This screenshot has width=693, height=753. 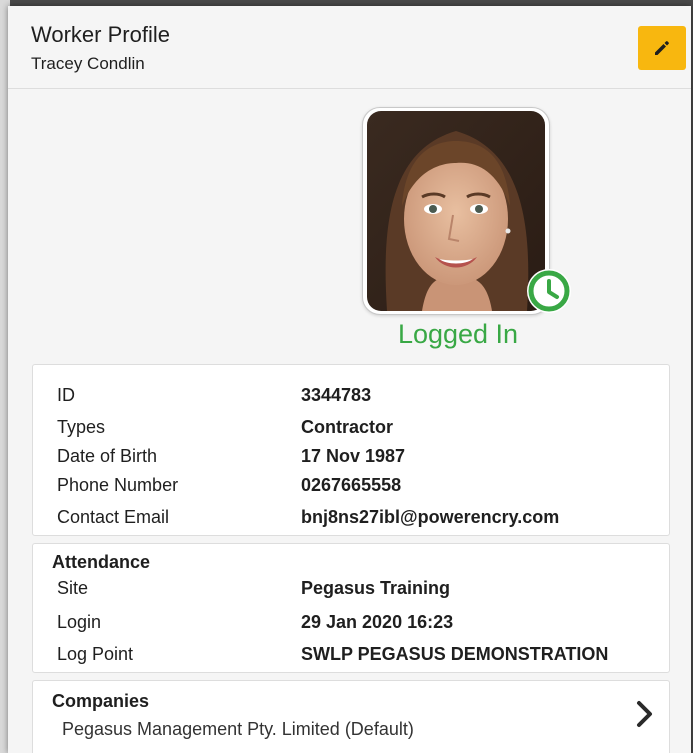 I want to click on worker-name: Tracey Condlin, so click(x=88, y=63).